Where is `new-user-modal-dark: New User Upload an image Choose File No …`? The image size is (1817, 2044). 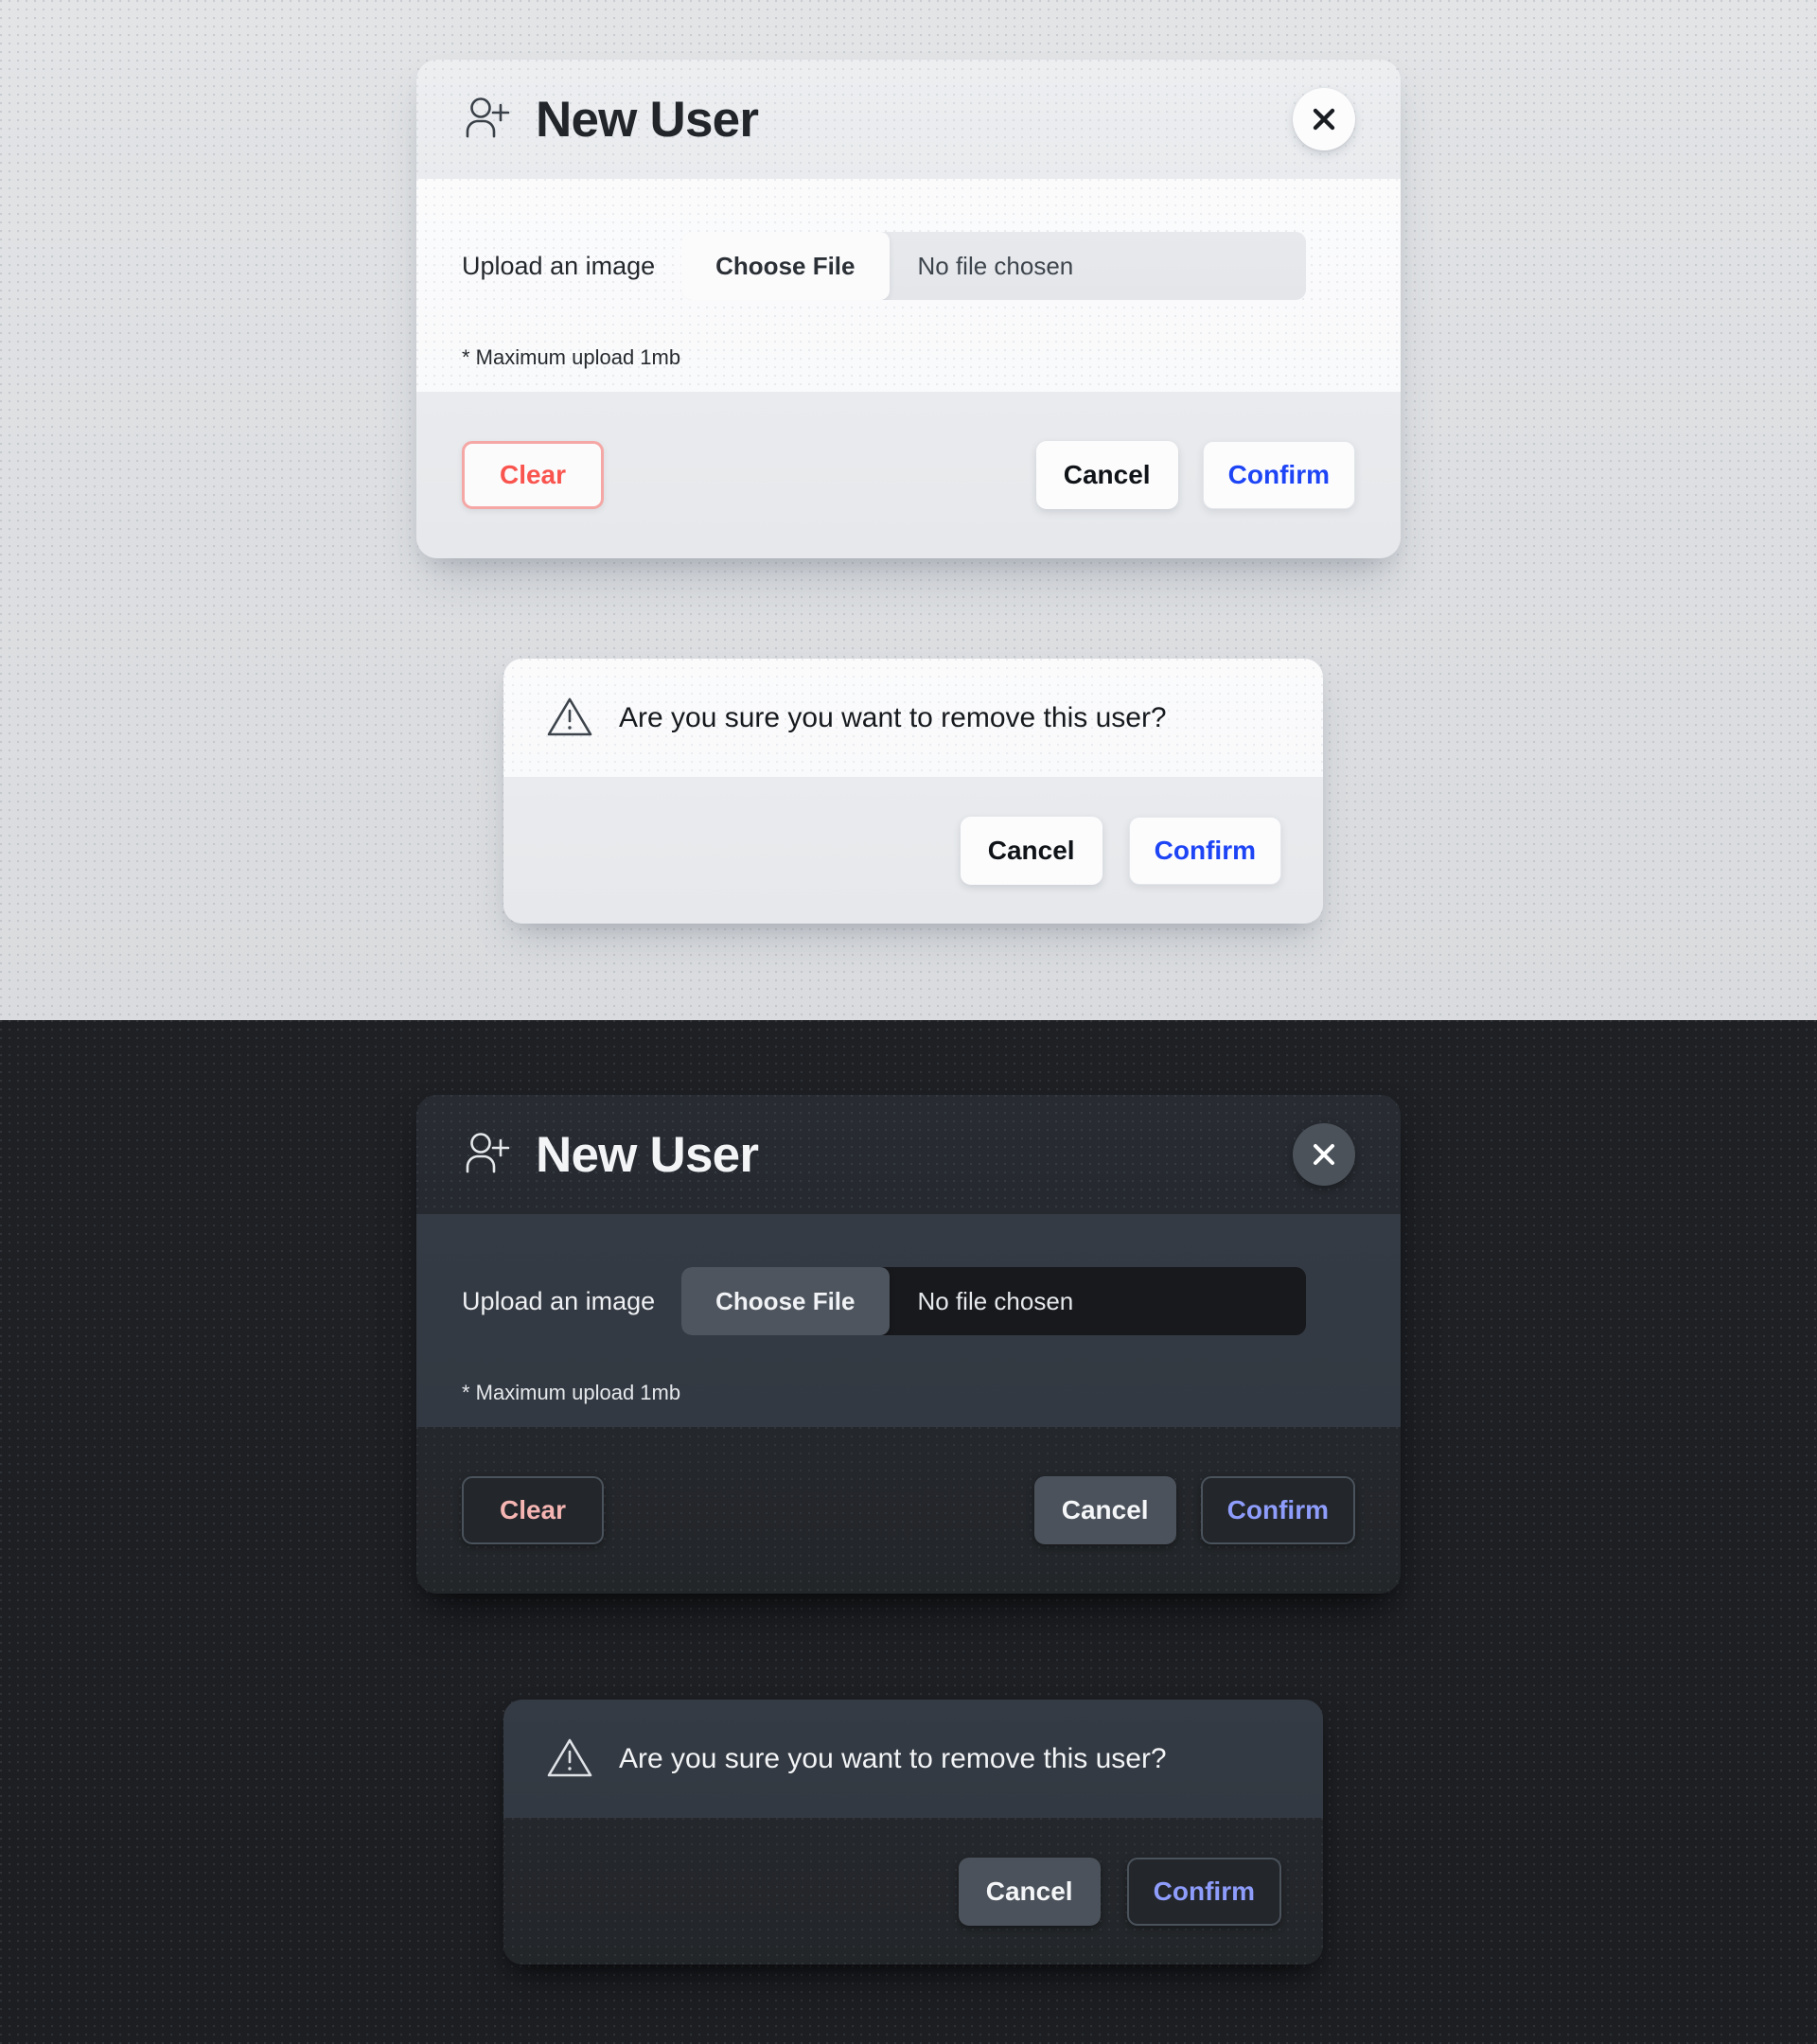
new-user-modal-dark: New User Upload an image Choose File No … is located at coordinates (908, 1344).